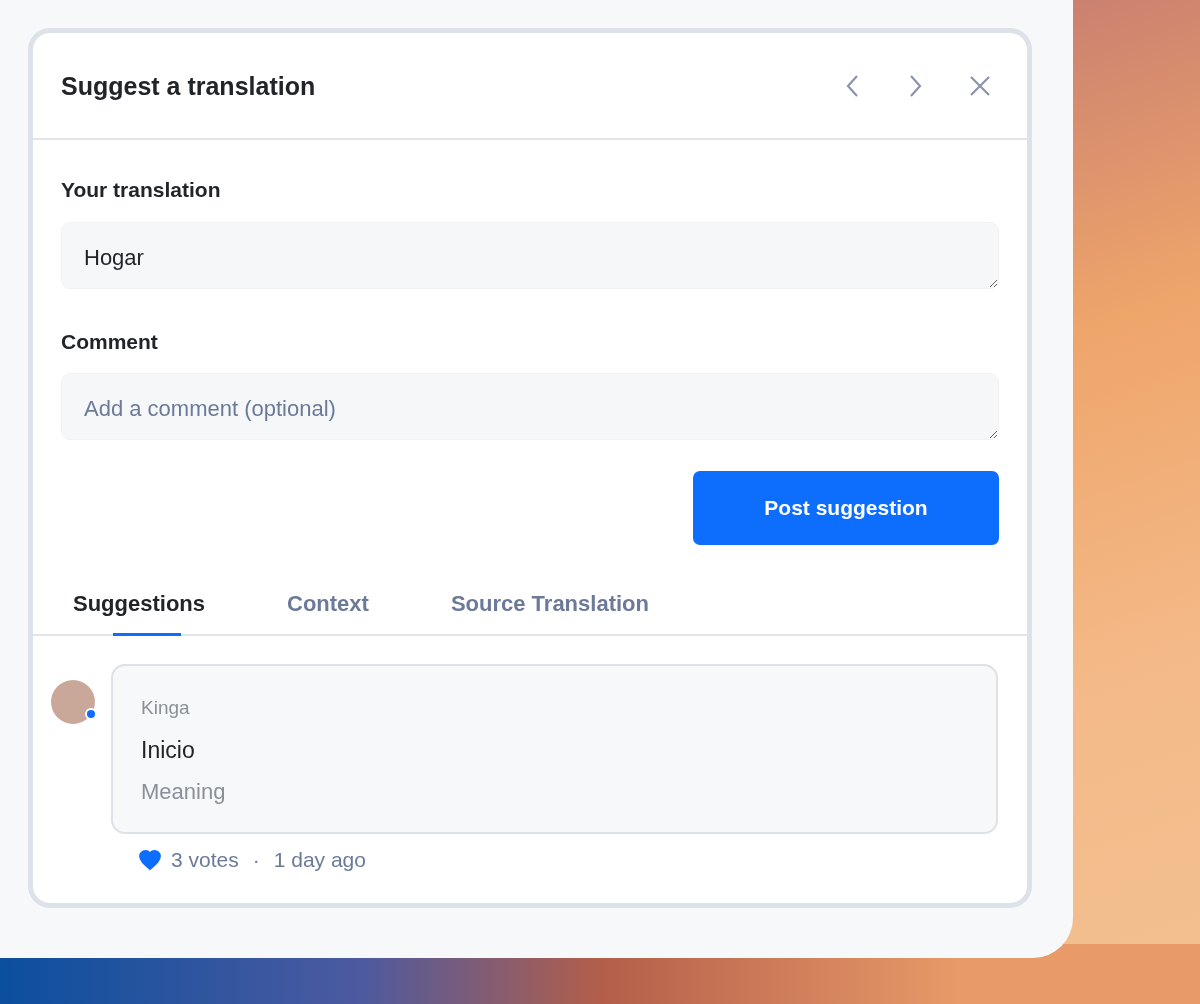  Describe the element at coordinates (110, 341) in the screenshot. I see `field-label: Comment` at that location.